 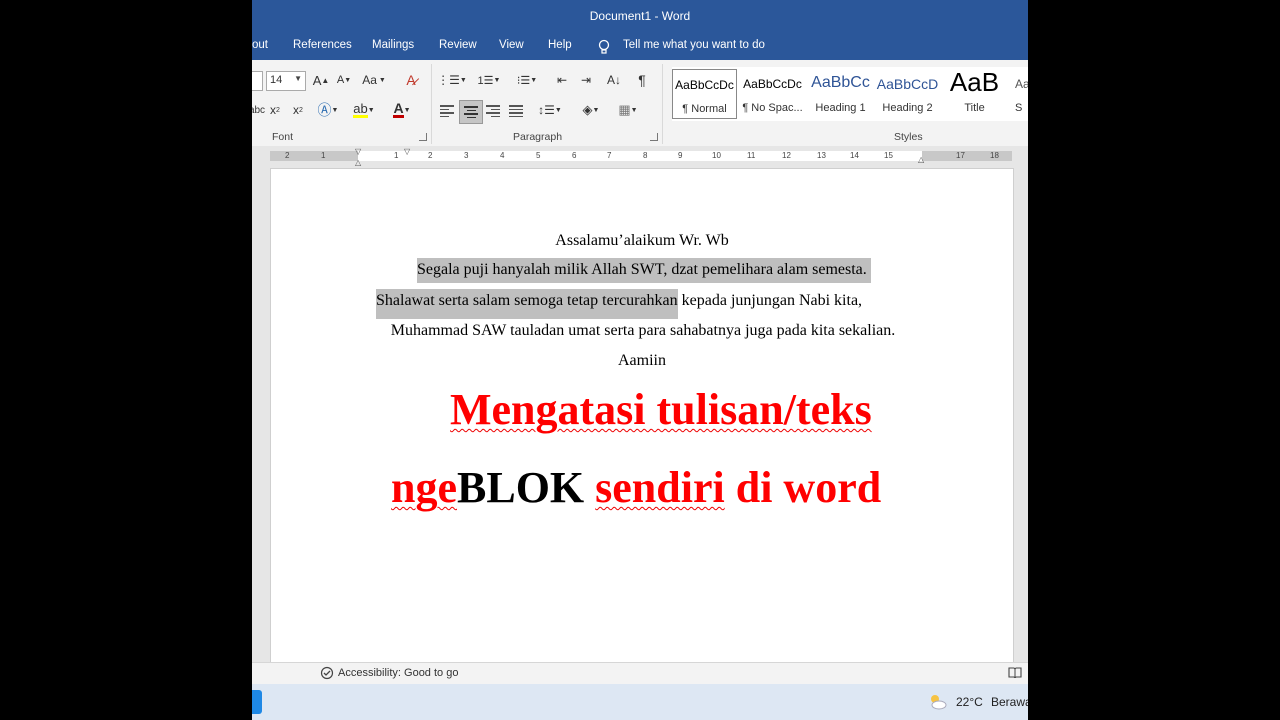 What do you see at coordinates (407, 151) in the screenshot?
I see `hanging-indent-marker: ▽` at bounding box center [407, 151].